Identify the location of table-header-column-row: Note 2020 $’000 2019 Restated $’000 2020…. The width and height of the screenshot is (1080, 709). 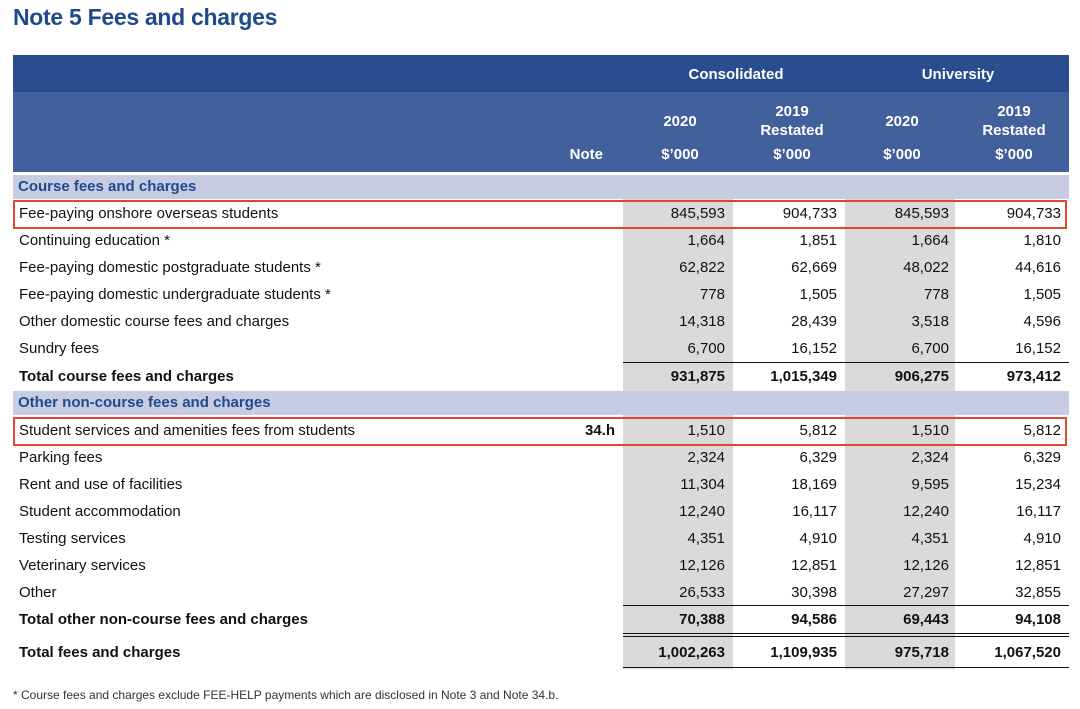
(541, 132).